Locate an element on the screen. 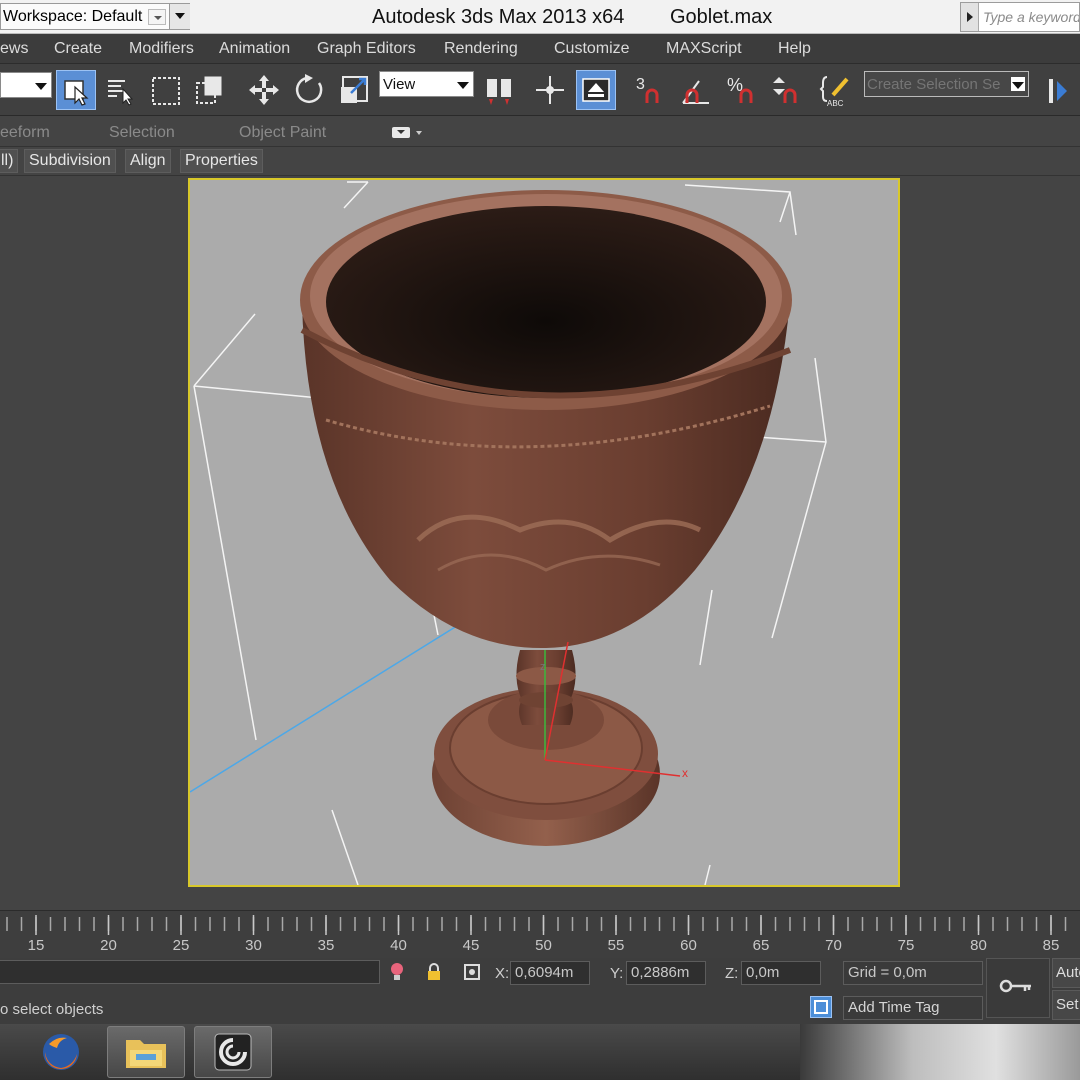 The height and width of the screenshot is (1080, 1080). use-pivot-center-icon is located at coordinates (499, 92).